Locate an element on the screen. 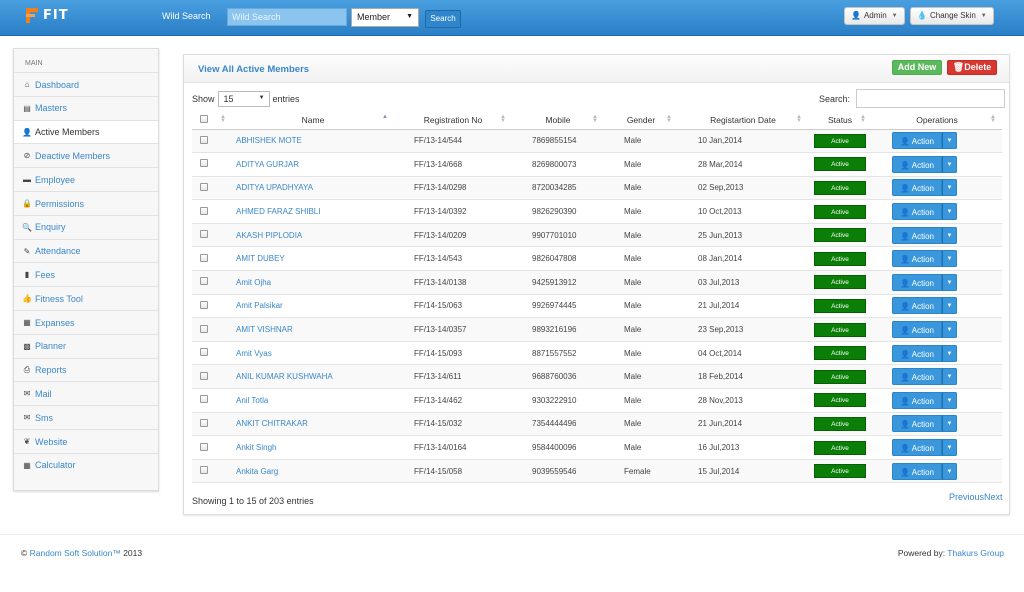  member-select: Member ▼ is located at coordinates (385, 17).